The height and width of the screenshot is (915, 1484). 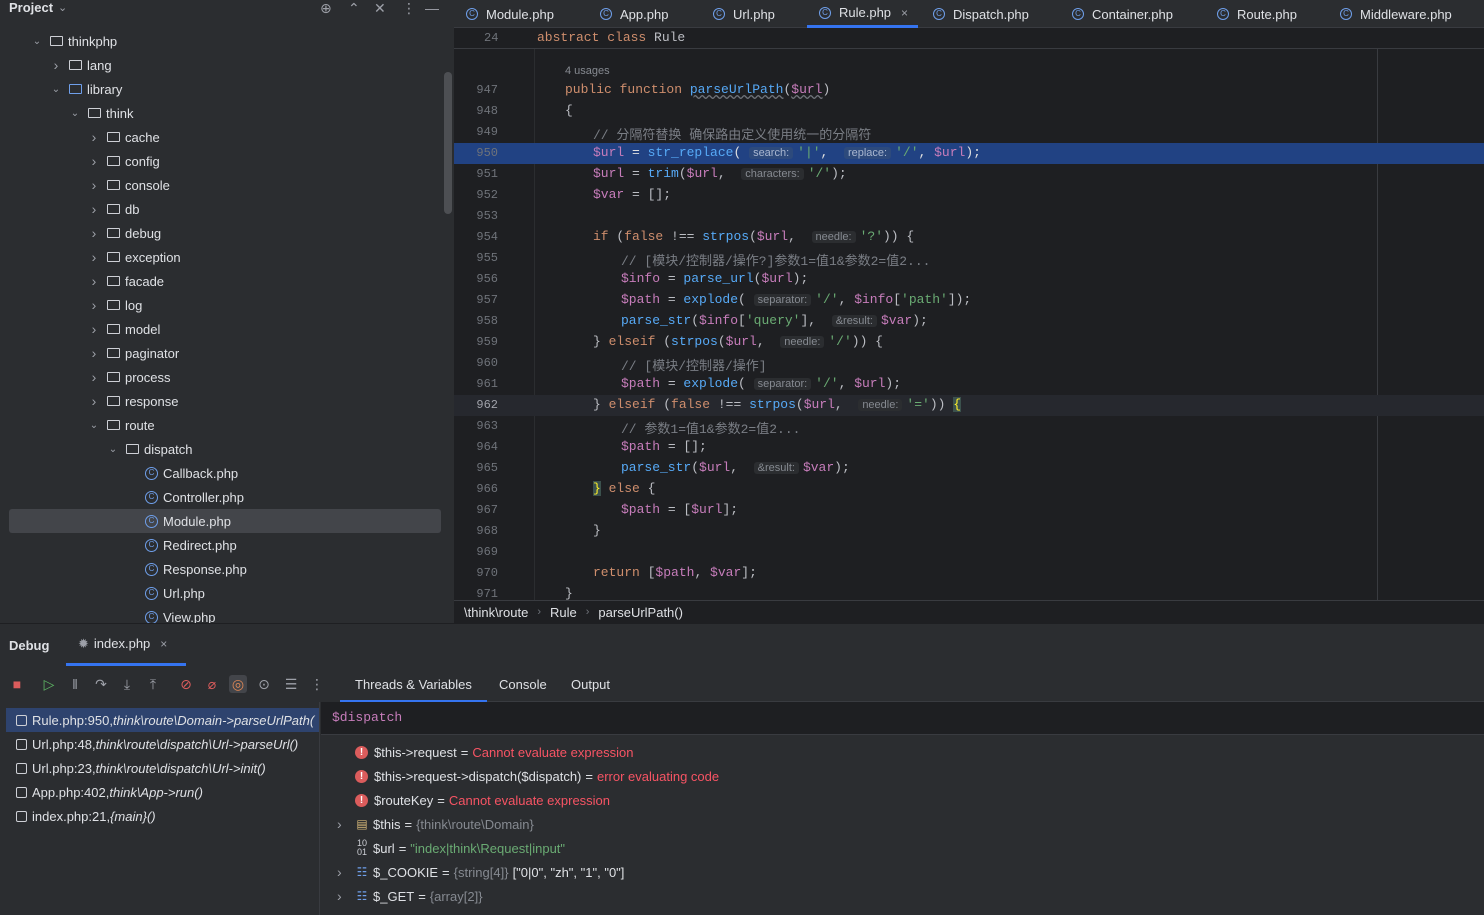 I want to click on tree-item: › response, so click(x=223, y=401).